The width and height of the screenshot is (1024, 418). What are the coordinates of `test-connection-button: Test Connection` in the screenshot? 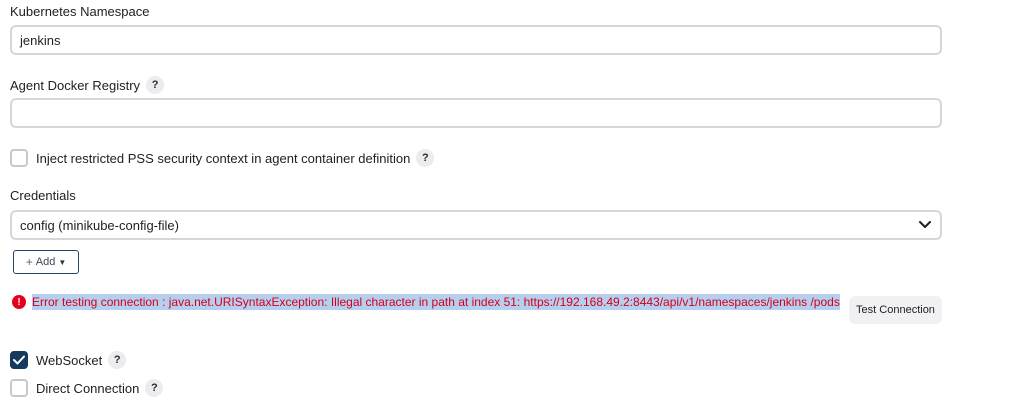 It's located at (895, 310).